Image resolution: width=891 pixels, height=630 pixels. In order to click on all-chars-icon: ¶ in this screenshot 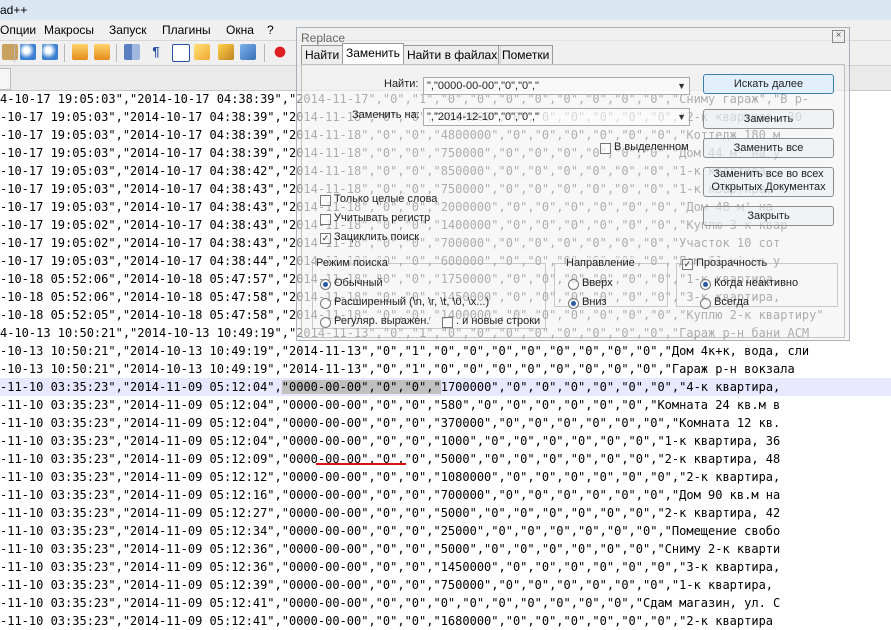, I will do `click(156, 52)`.